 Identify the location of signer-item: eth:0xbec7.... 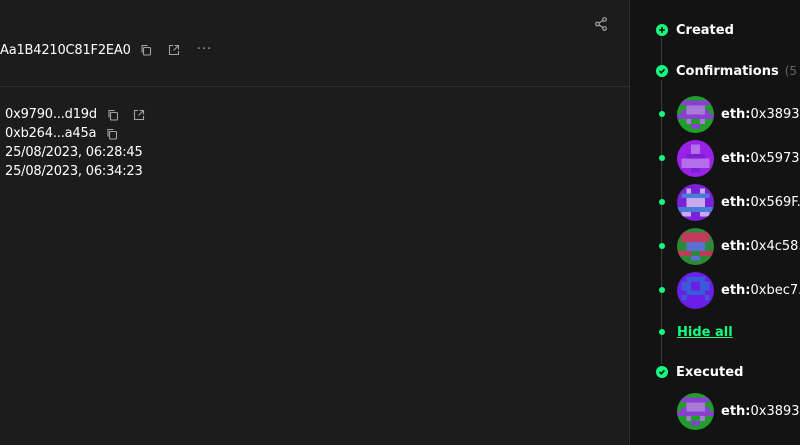
(729, 290).